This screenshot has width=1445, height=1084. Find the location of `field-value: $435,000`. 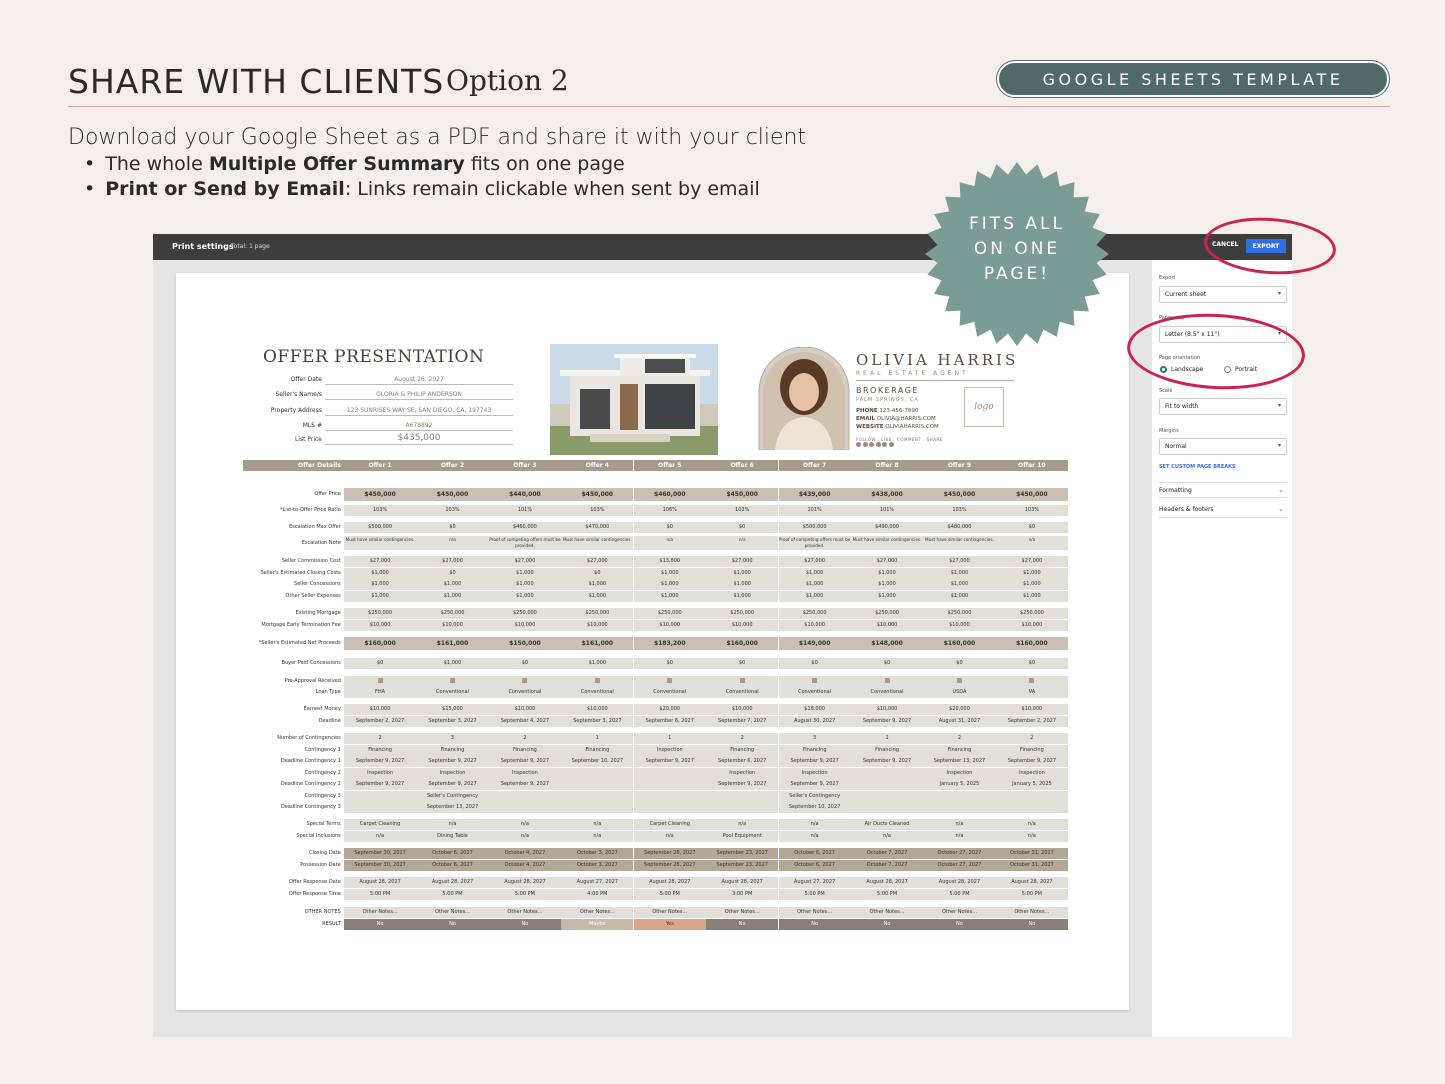

field-value: $435,000 is located at coordinates (419, 439).